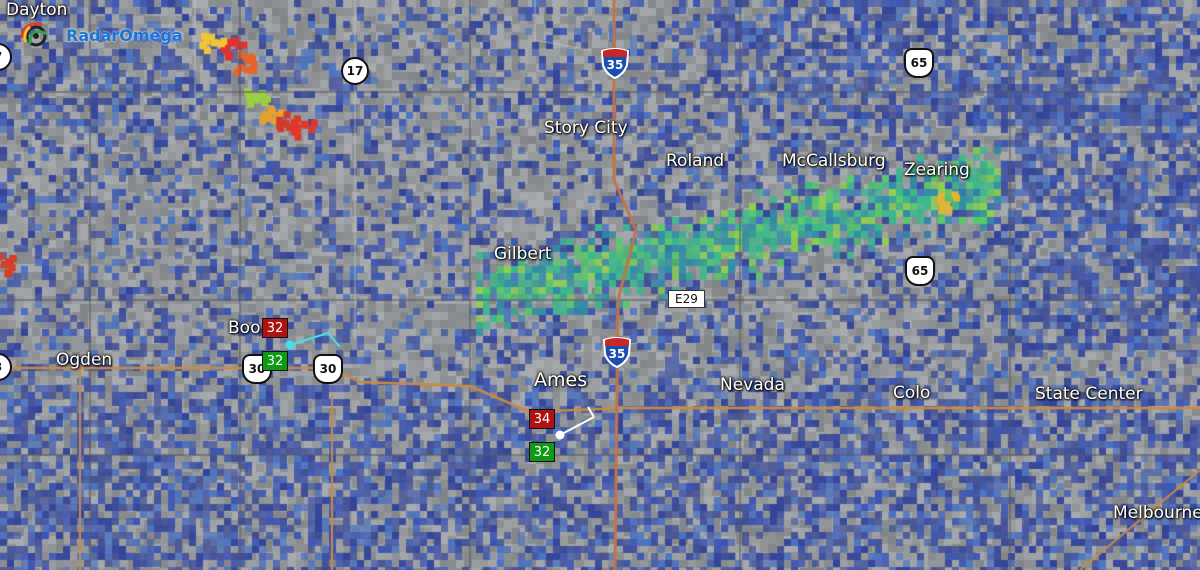 The width and height of the screenshot is (1200, 570). Describe the element at coordinates (695, 161) in the screenshot. I see `city-label-roland: Roland` at that location.